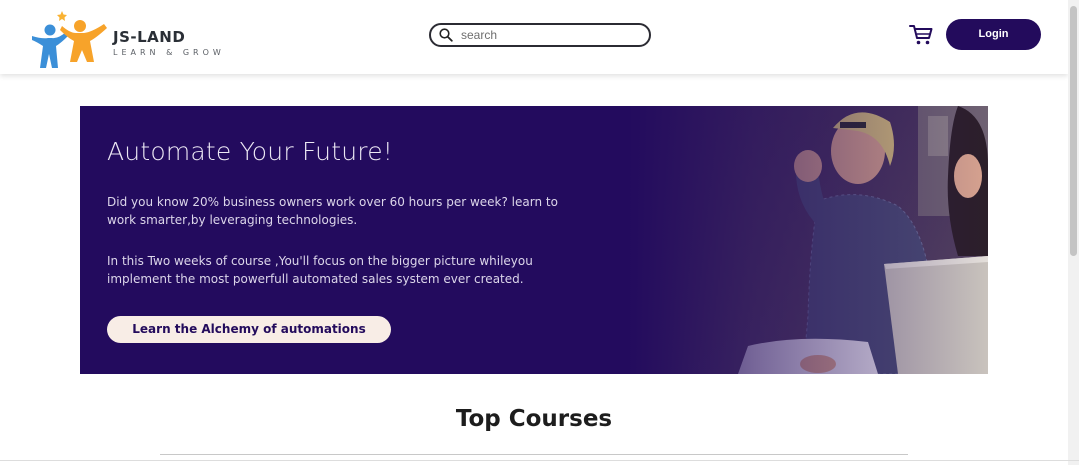 The height and width of the screenshot is (465, 1079). I want to click on learn-alchemy-button: Learn the Alchemy of automations, so click(249, 329).